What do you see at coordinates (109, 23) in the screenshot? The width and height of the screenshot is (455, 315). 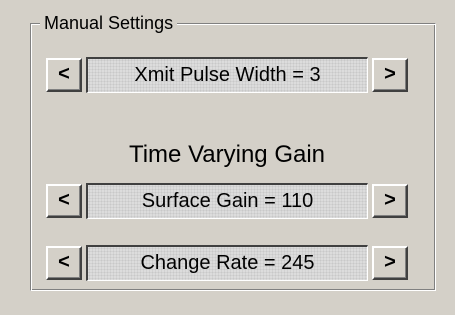 I see `manual-settings-title: Manual Settings` at bounding box center [109, 23].